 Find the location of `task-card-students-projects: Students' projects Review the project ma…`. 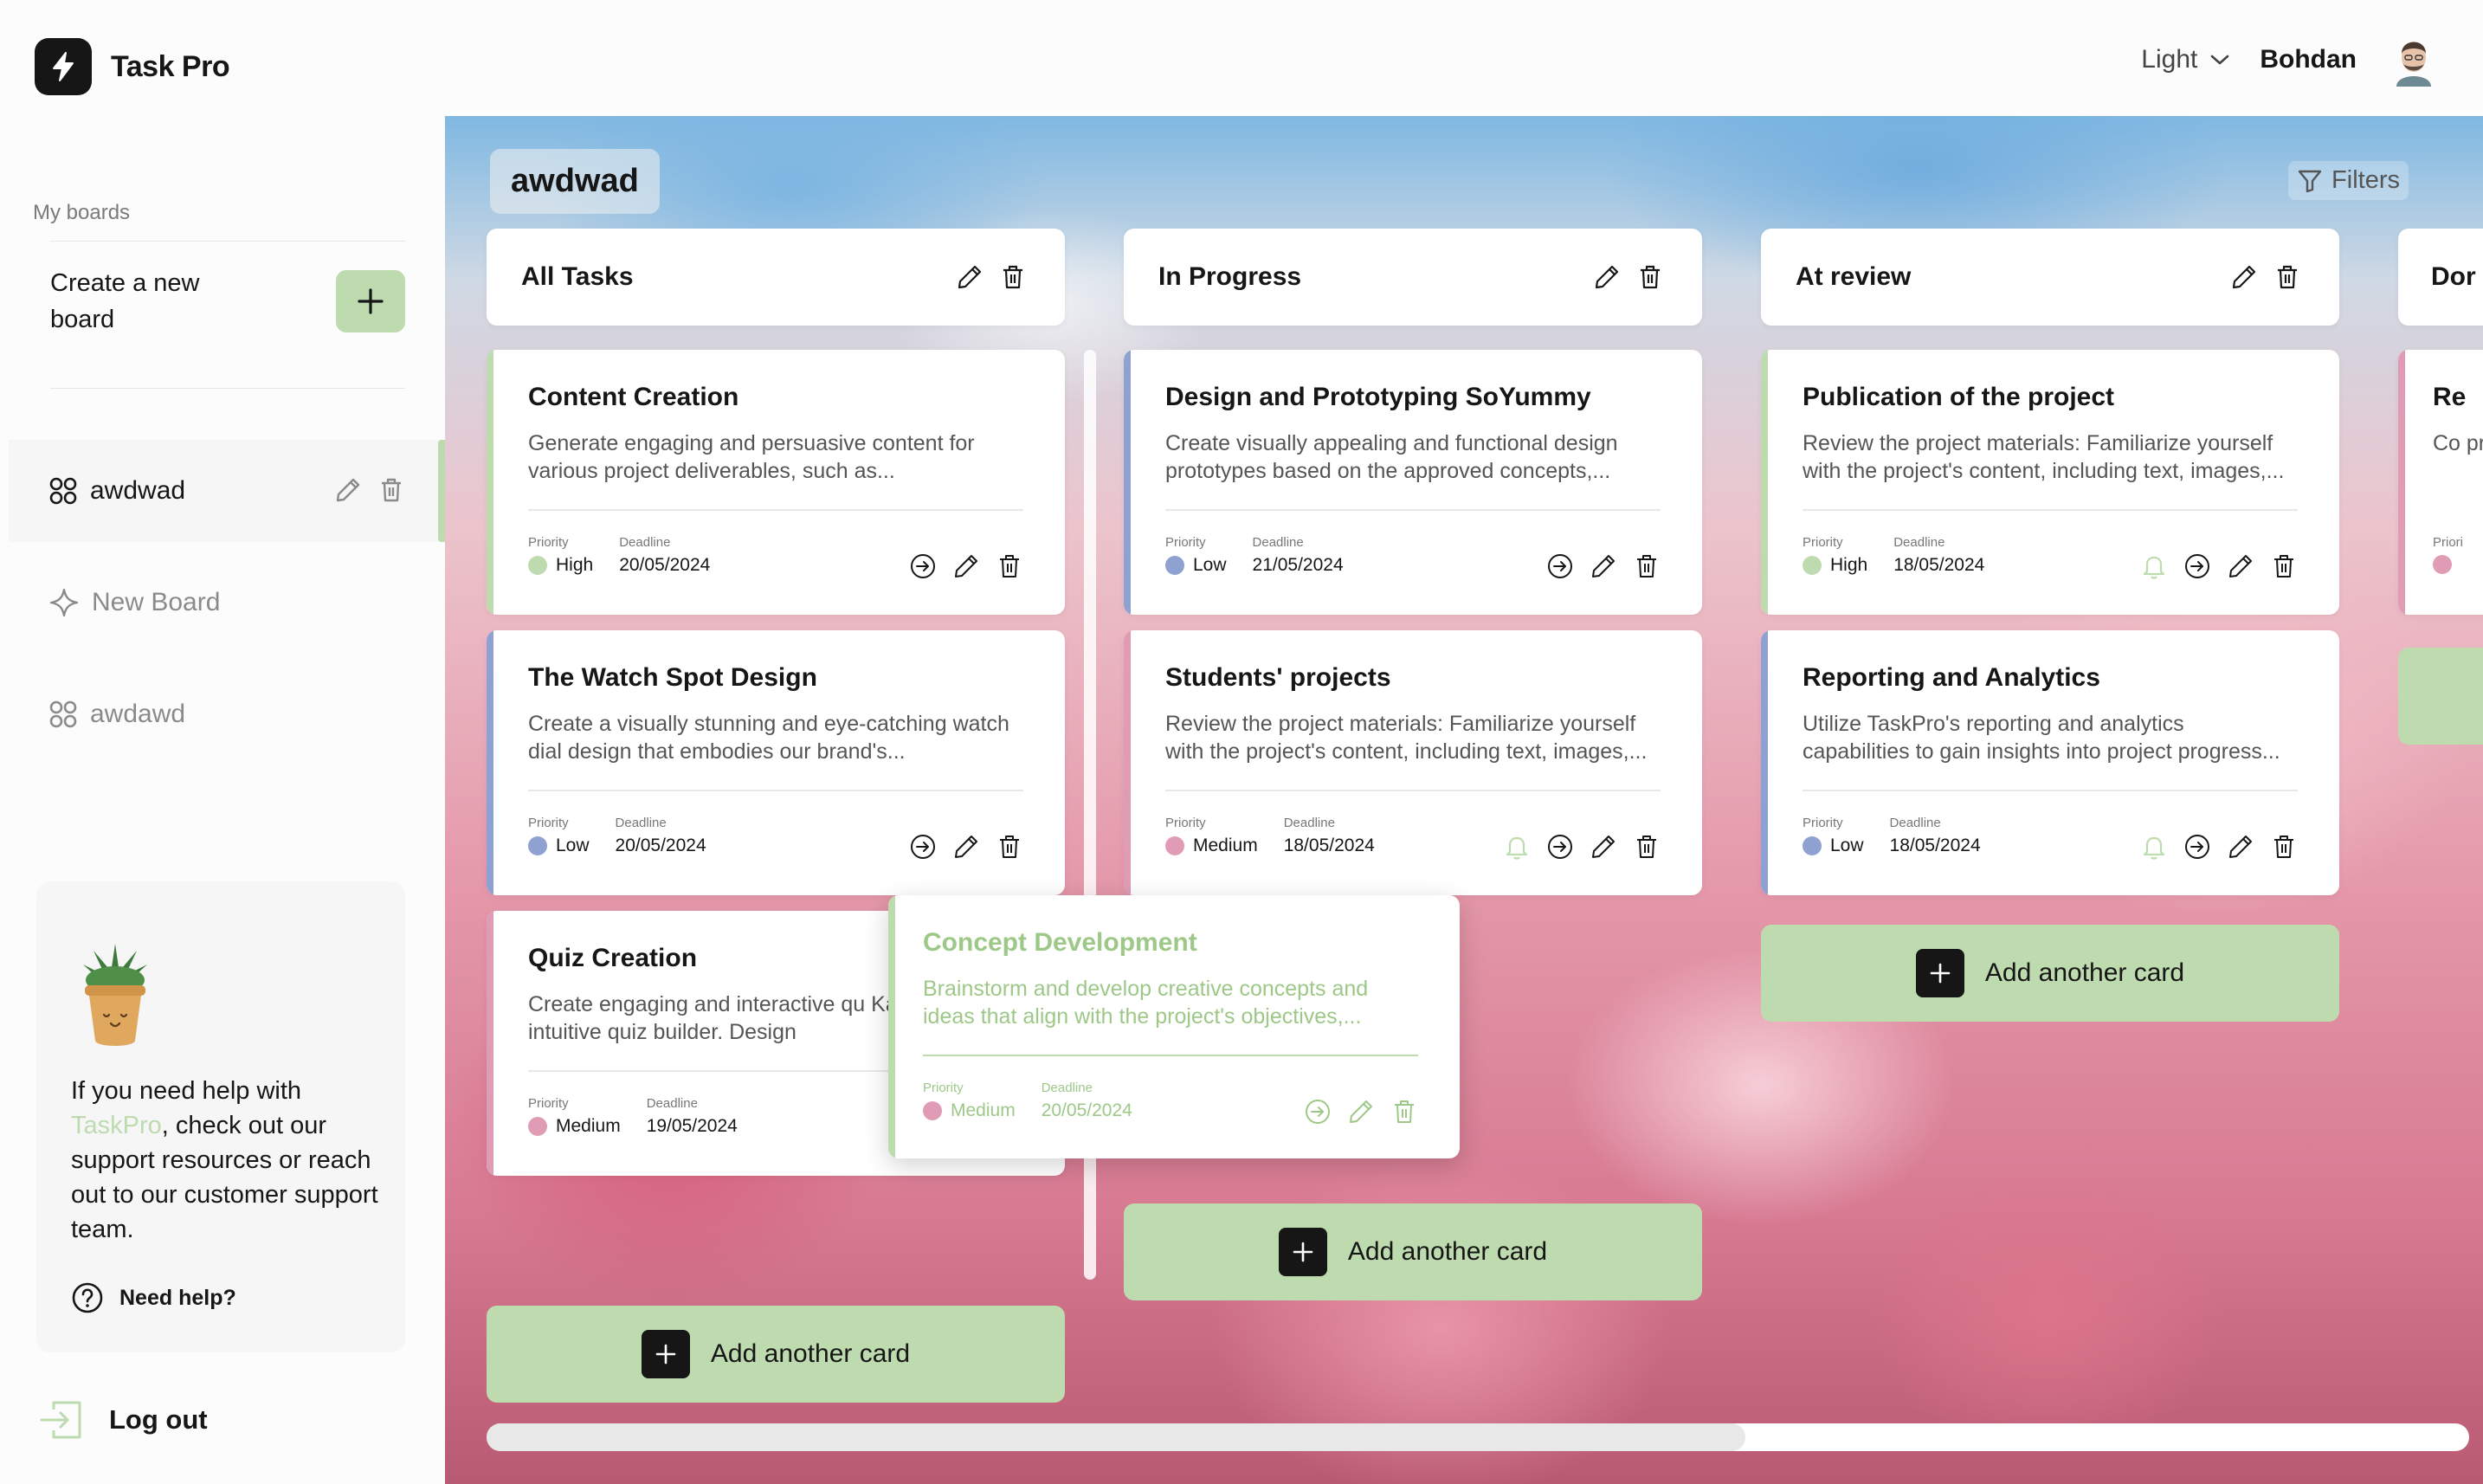

task-card-students-projects: Students' projects Review the project ma… is located at coordinates (1413, 762).